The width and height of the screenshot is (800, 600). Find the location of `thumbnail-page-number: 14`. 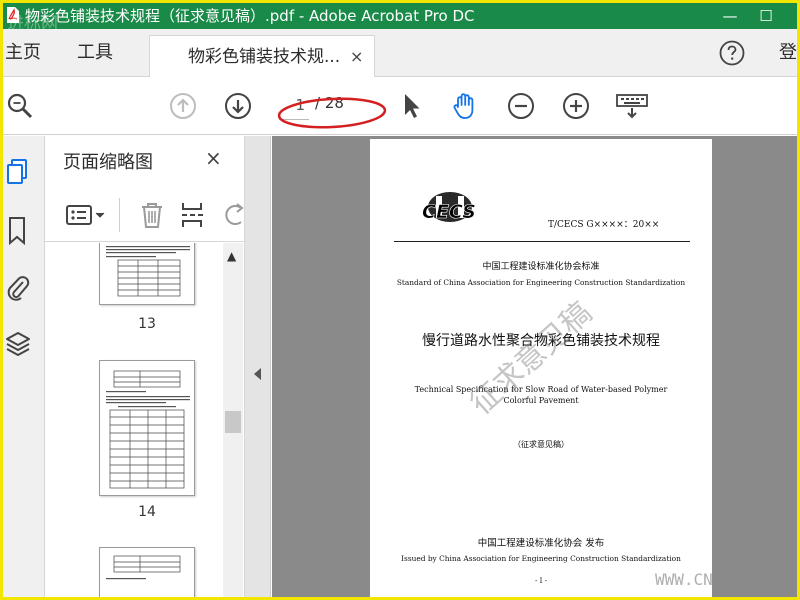

thumbnail-page-number: 14 is located at coordinates (147, 512).